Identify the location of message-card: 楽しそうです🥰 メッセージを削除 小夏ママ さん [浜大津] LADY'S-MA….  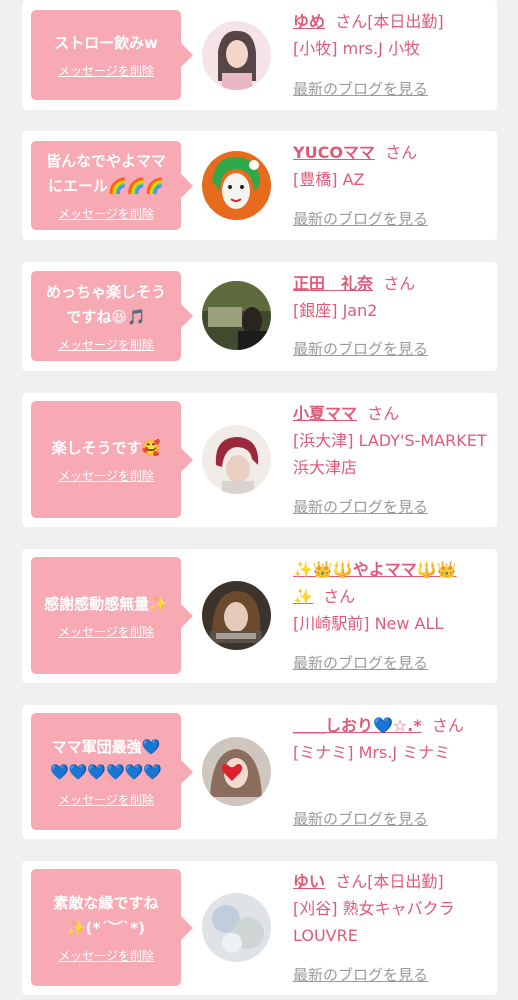
(259, 460).